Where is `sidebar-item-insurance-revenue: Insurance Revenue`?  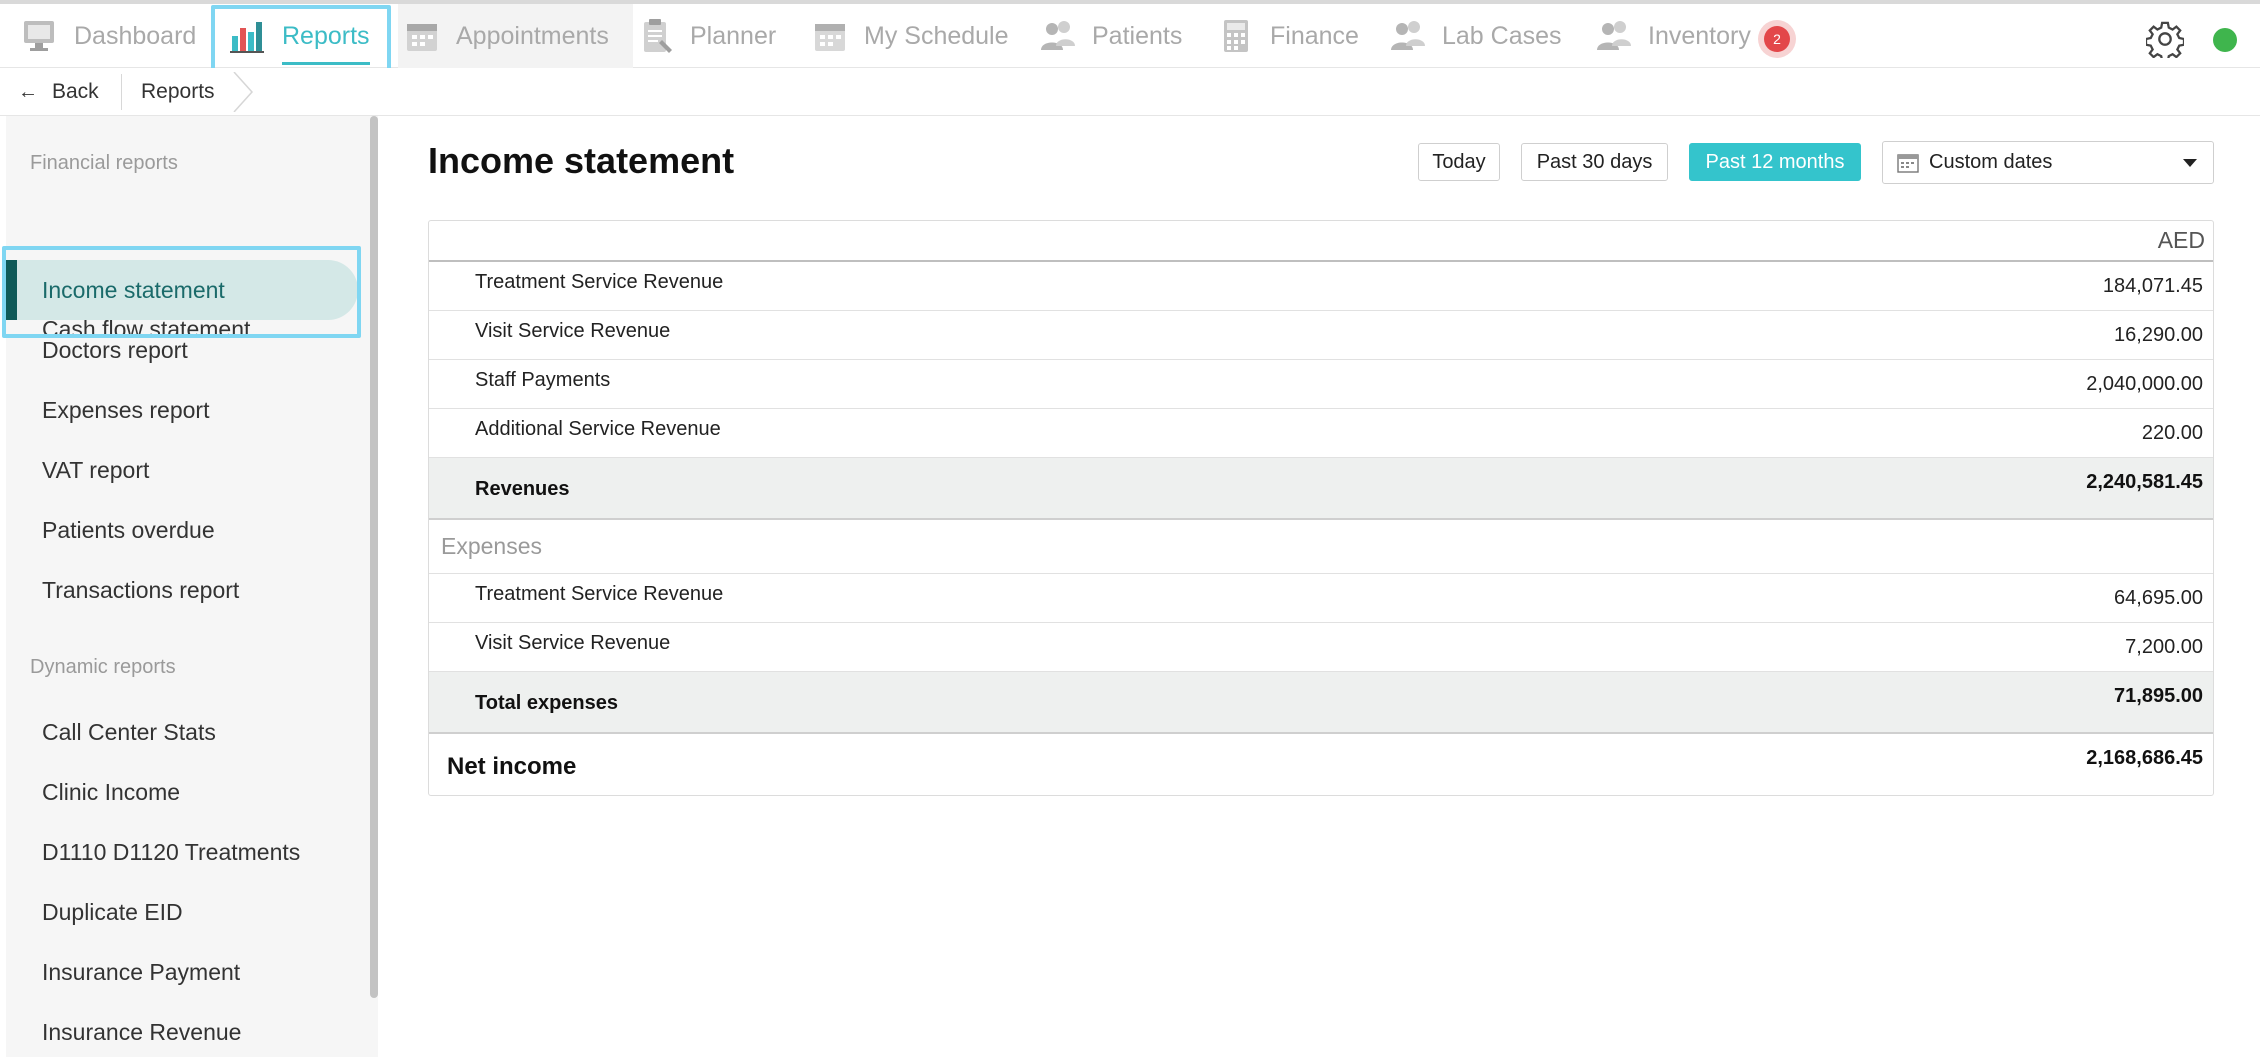 sidebar-item-insurance-revenue: Insurance Revenue is located at coordinates (182, 1029).